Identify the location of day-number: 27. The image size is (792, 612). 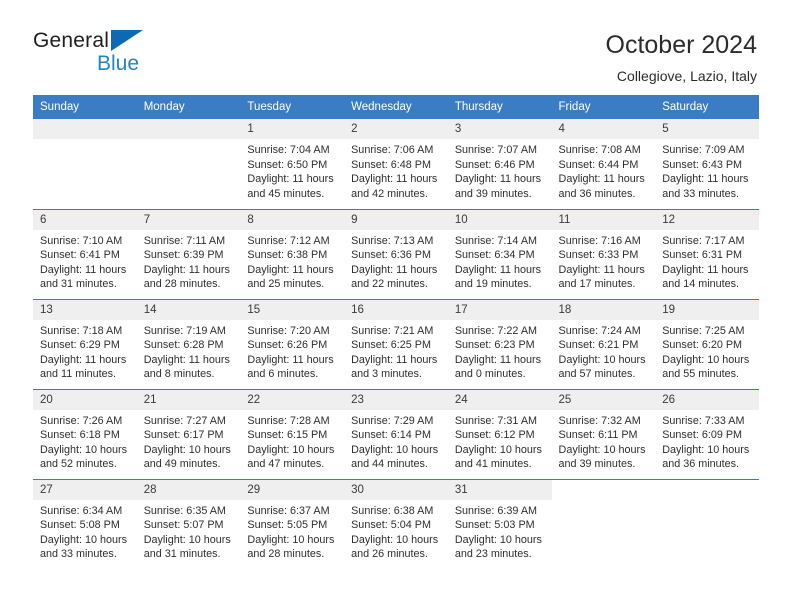
(85, 489).